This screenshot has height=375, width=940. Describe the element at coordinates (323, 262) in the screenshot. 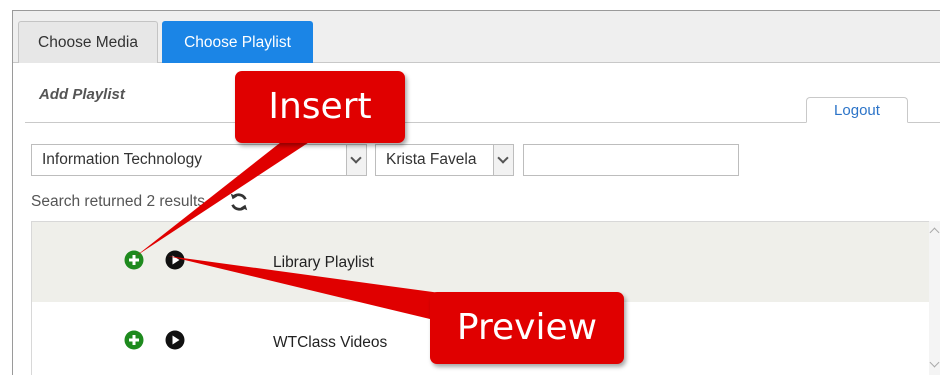

I see `playlist-title: Library Playlist` at that location.